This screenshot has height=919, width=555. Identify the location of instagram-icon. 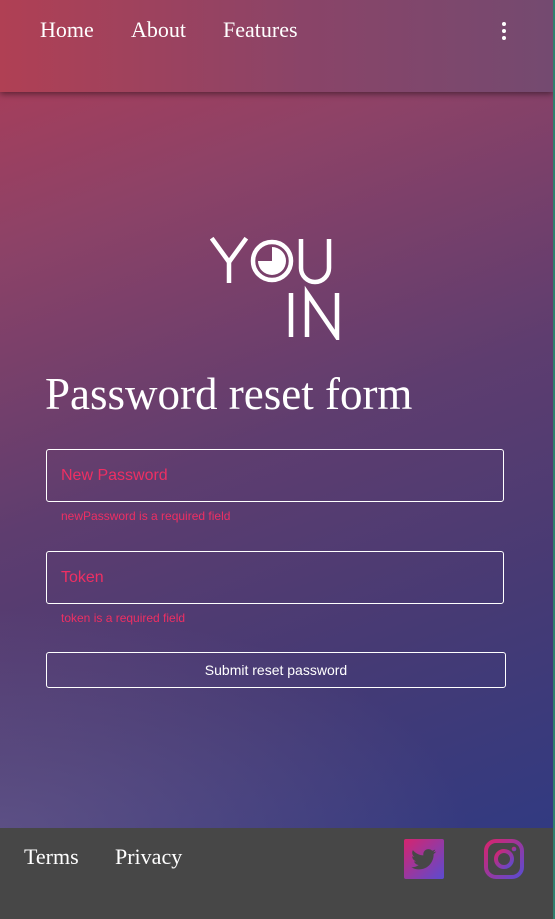
(504, 859).